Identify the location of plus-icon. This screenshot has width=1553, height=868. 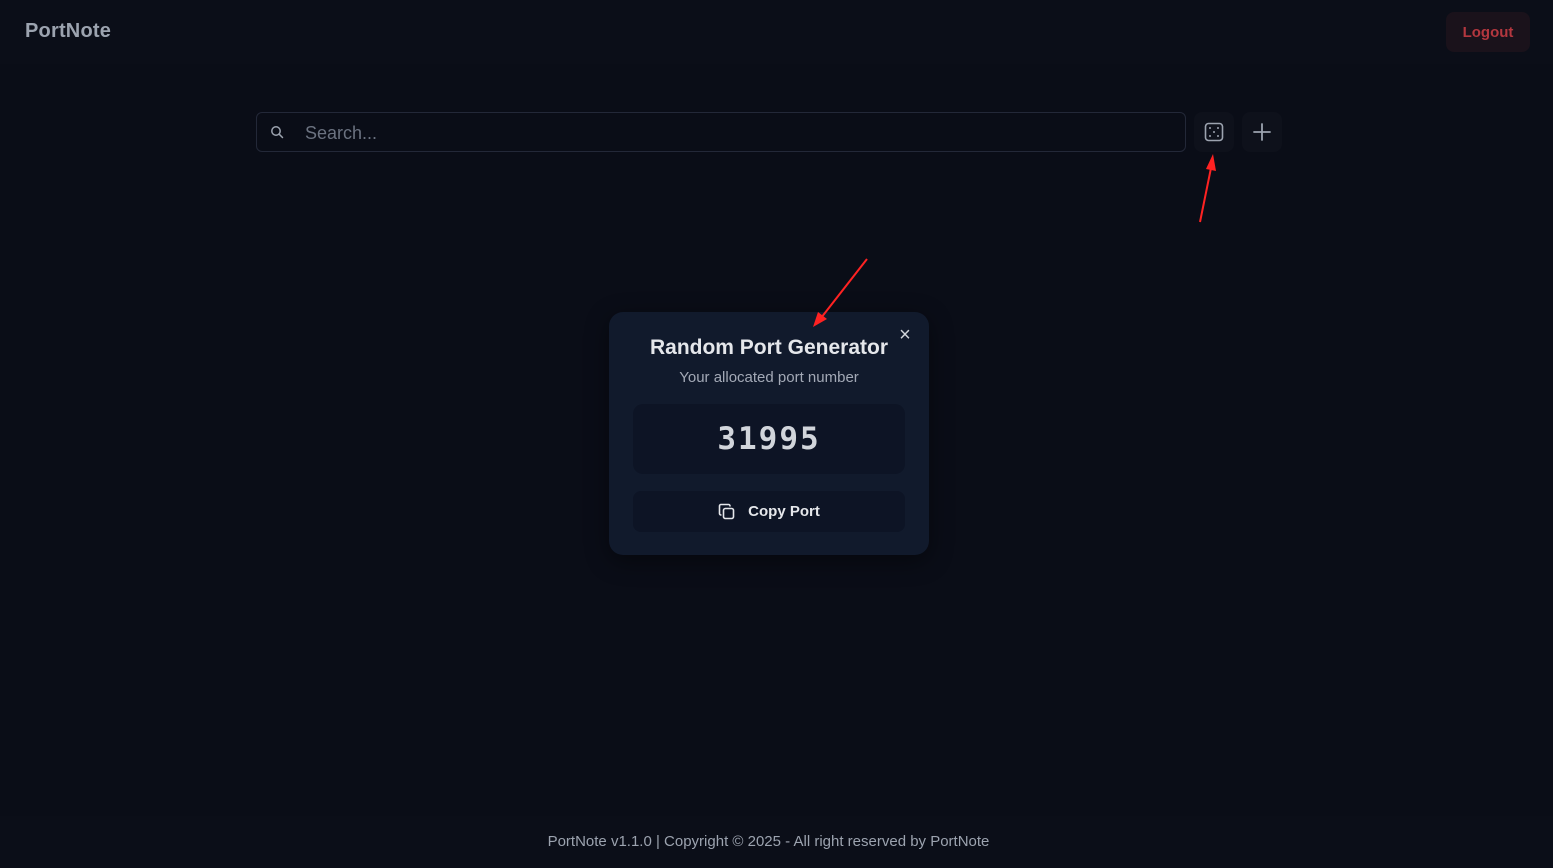
(1262, 132).